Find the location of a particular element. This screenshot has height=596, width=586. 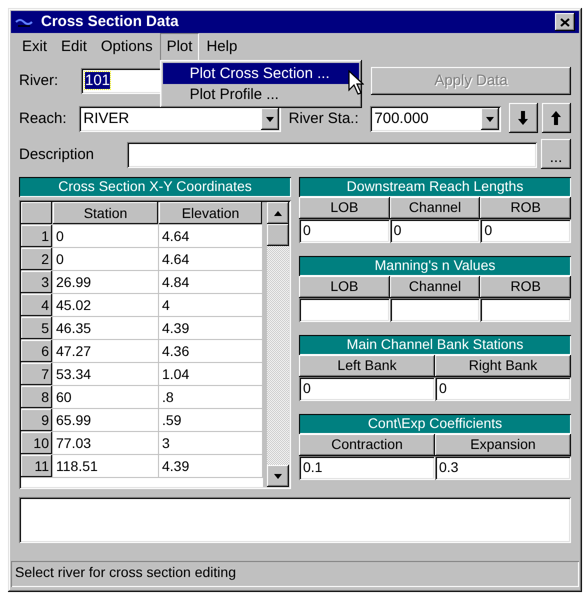

scroll-down-icon is located at coordinates (278, 476).